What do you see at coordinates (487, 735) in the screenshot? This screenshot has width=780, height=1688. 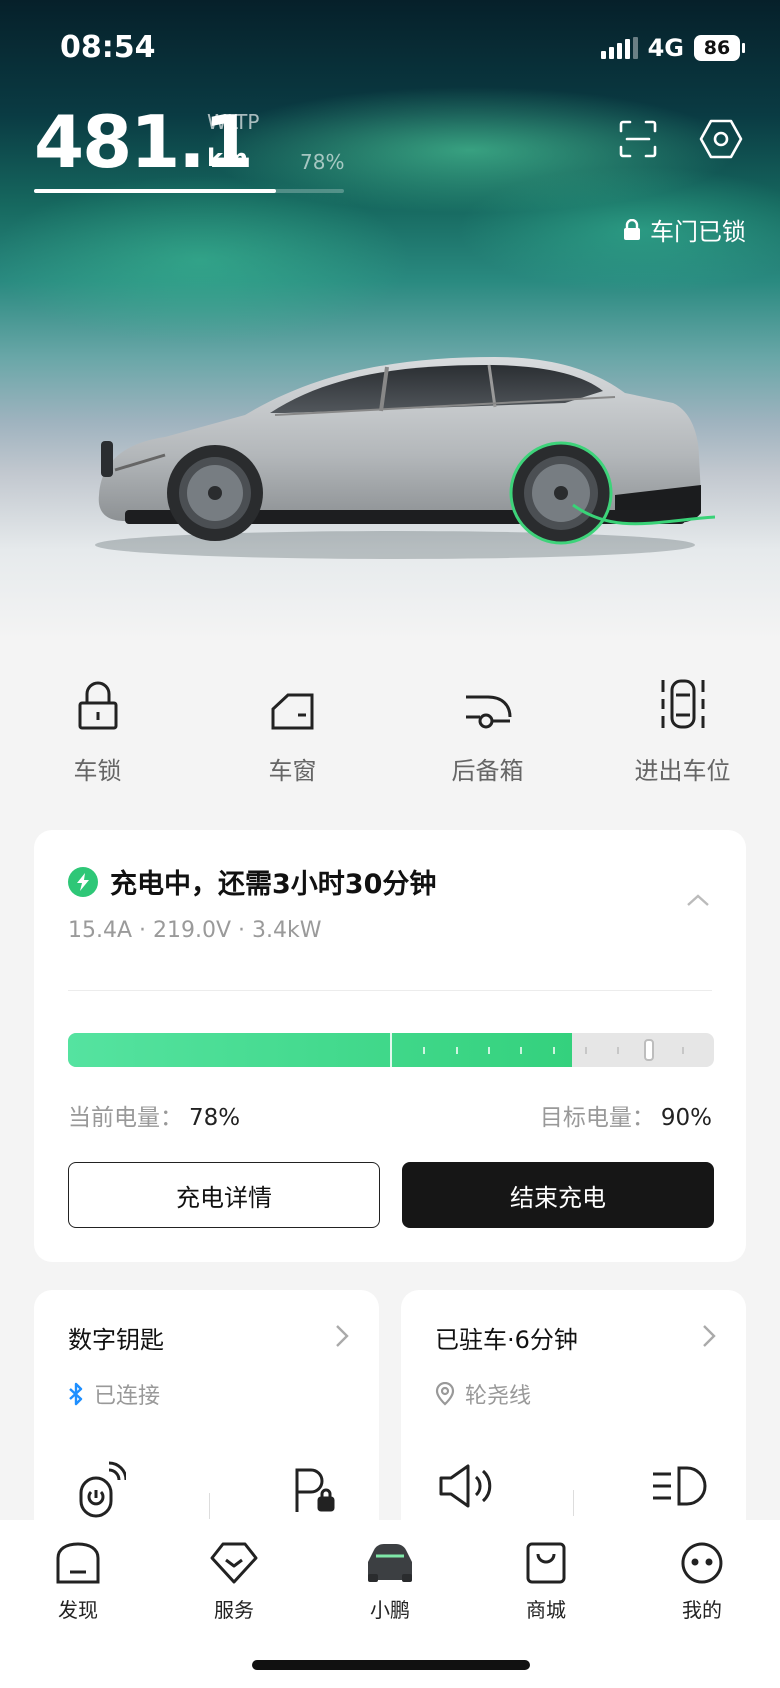 I see `trunk-button: 后备箱` at bounding box center [487, 735].